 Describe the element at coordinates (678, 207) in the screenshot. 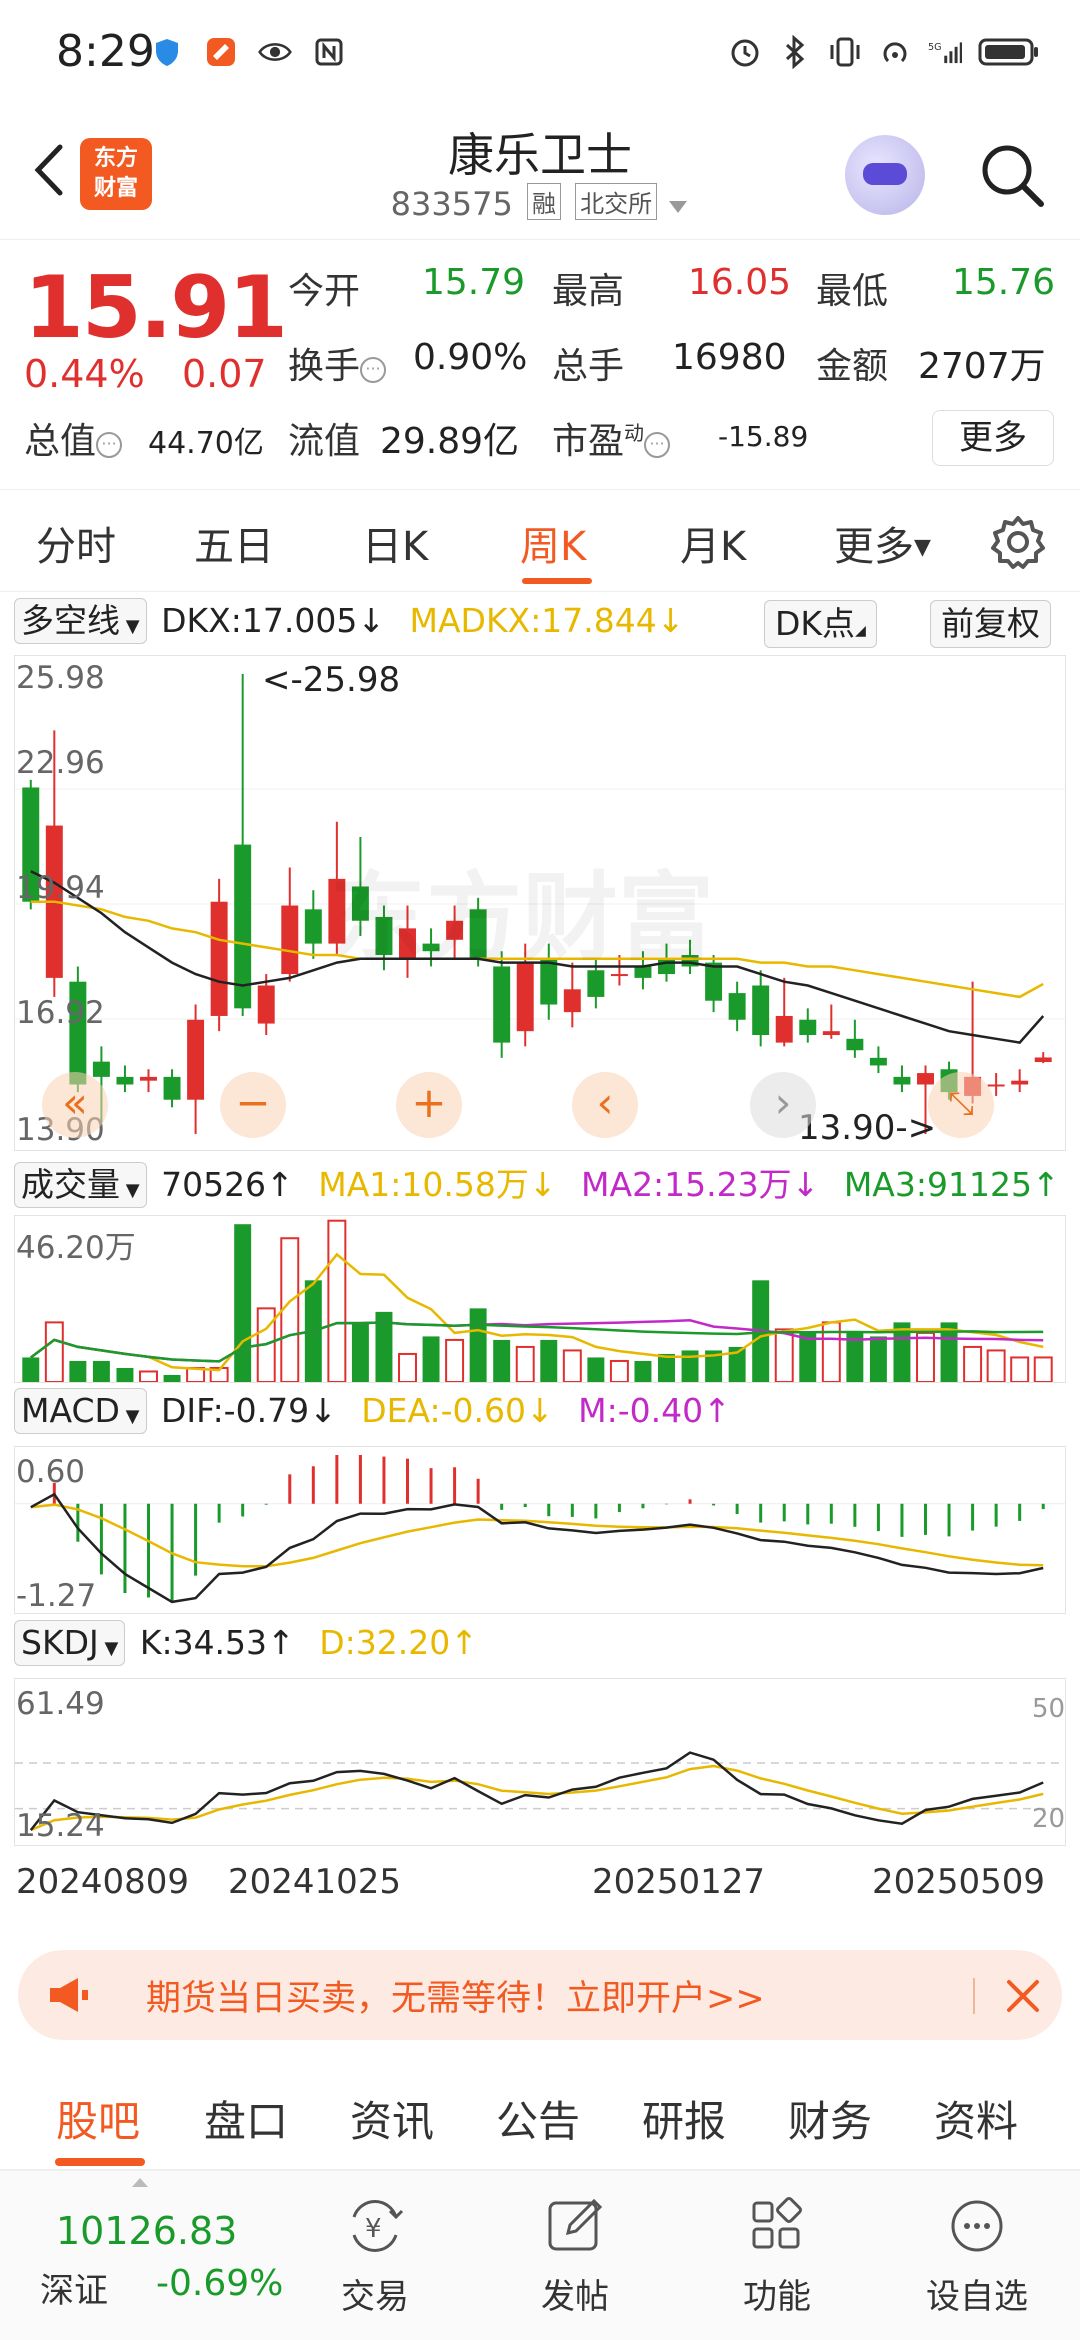

I see `dropdown-triangle-icon` at that location.